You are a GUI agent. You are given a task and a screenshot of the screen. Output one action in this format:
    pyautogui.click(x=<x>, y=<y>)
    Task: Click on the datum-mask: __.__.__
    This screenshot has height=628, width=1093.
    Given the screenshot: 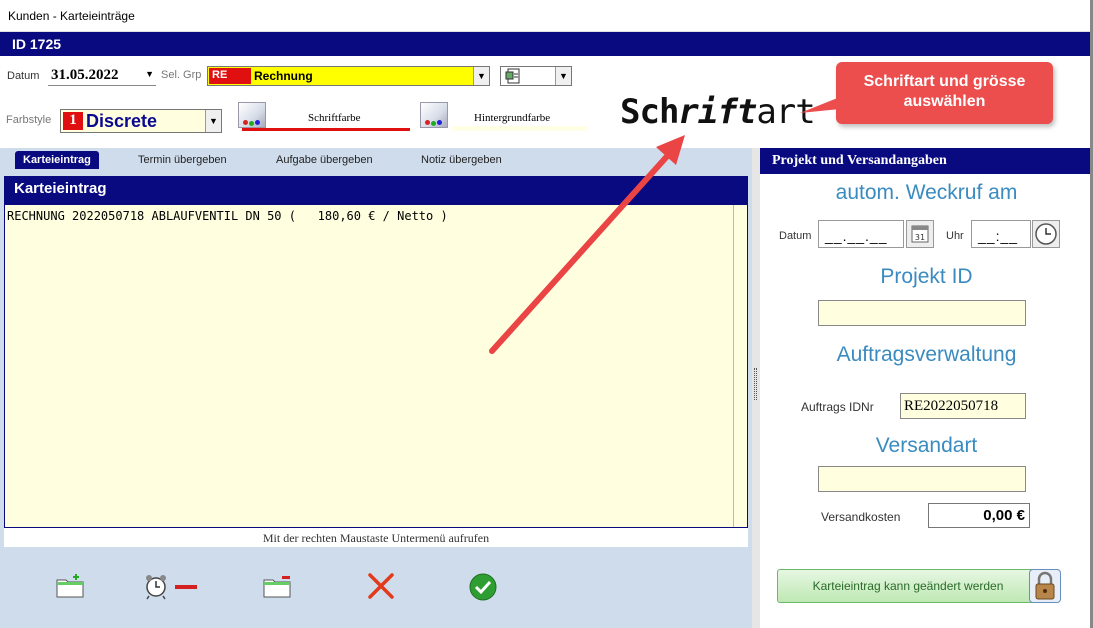 What is the action you would take?
    pyautogui.click(x=856, y=236)
    